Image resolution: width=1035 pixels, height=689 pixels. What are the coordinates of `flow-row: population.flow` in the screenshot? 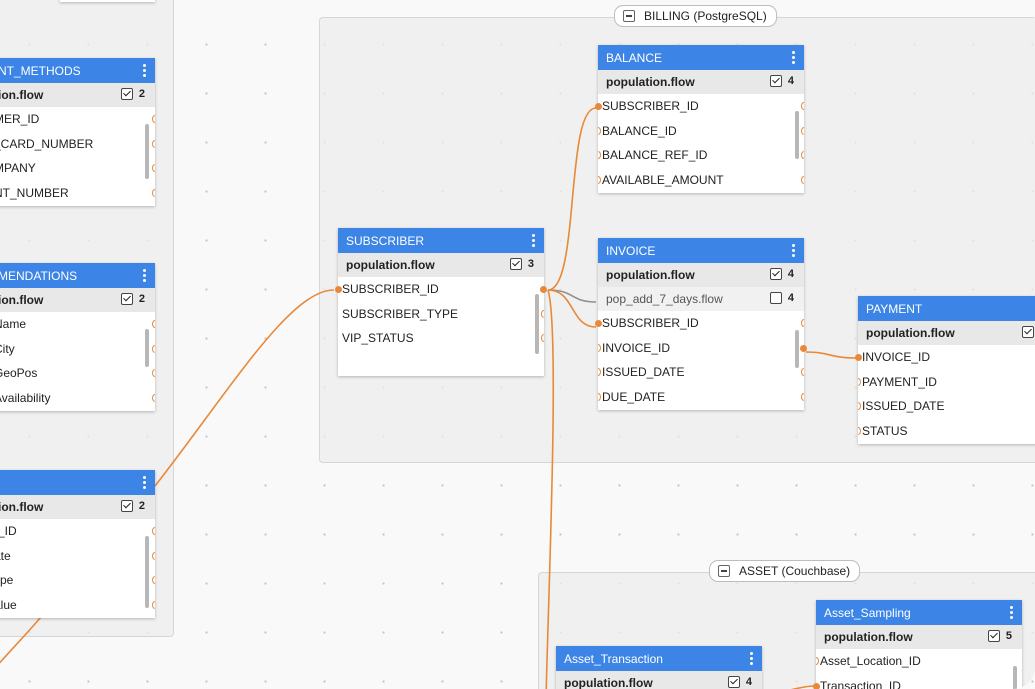 It's located at (946, 333).